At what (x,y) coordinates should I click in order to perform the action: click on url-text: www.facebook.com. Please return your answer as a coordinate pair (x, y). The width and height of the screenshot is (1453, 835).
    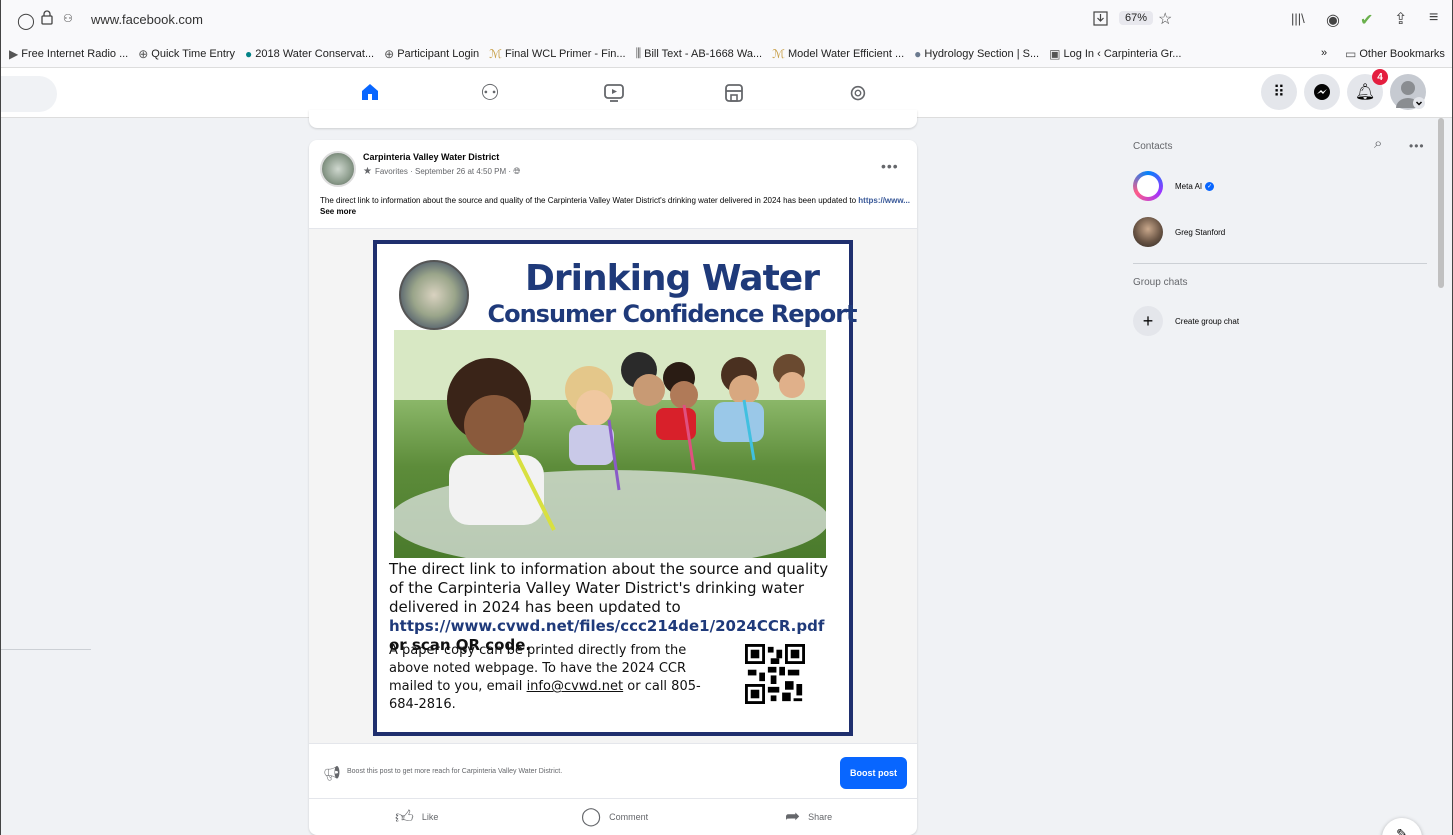
    Looking at the image, I should click on (147, 19).